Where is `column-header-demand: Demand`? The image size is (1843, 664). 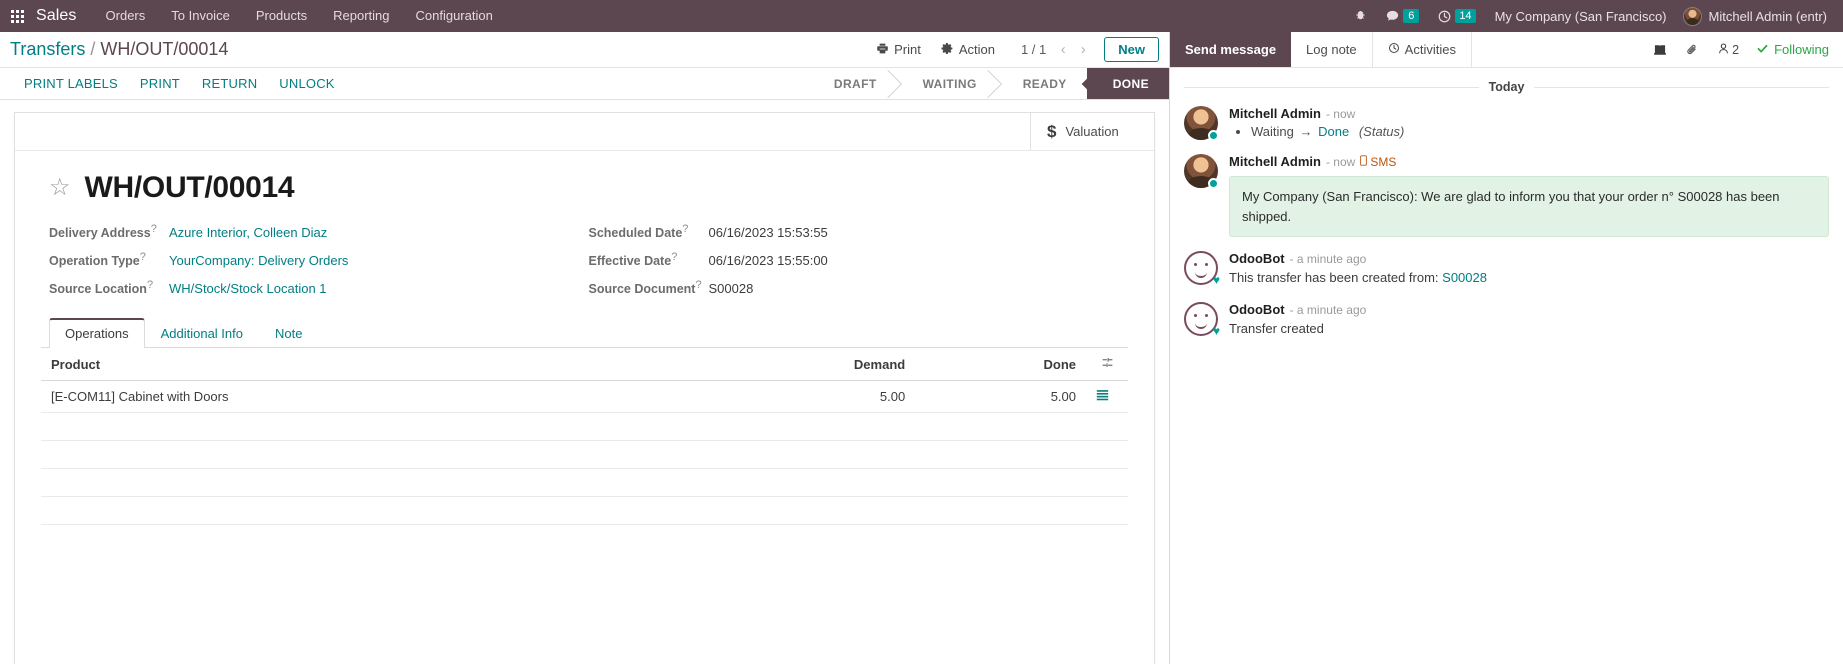
column-header-demand: Demand is located at coordinates (799, 365).